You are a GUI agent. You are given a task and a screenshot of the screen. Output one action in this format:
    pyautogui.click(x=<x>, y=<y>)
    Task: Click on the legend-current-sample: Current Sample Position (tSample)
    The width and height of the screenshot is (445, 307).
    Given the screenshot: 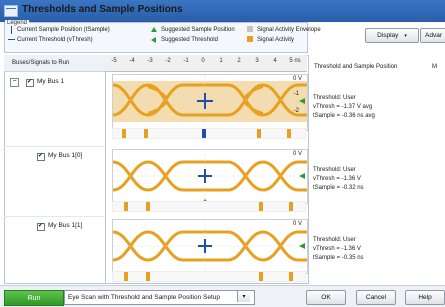 What is the action you would take?
    pyautogui.click(x=63, y=30)
    